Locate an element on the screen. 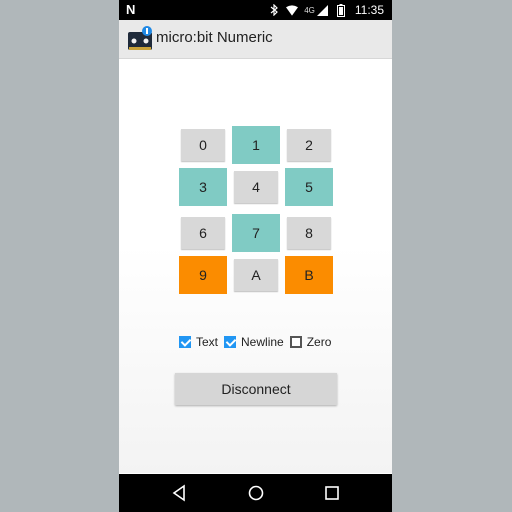  signal-icon is located at coordinates (323, 10).